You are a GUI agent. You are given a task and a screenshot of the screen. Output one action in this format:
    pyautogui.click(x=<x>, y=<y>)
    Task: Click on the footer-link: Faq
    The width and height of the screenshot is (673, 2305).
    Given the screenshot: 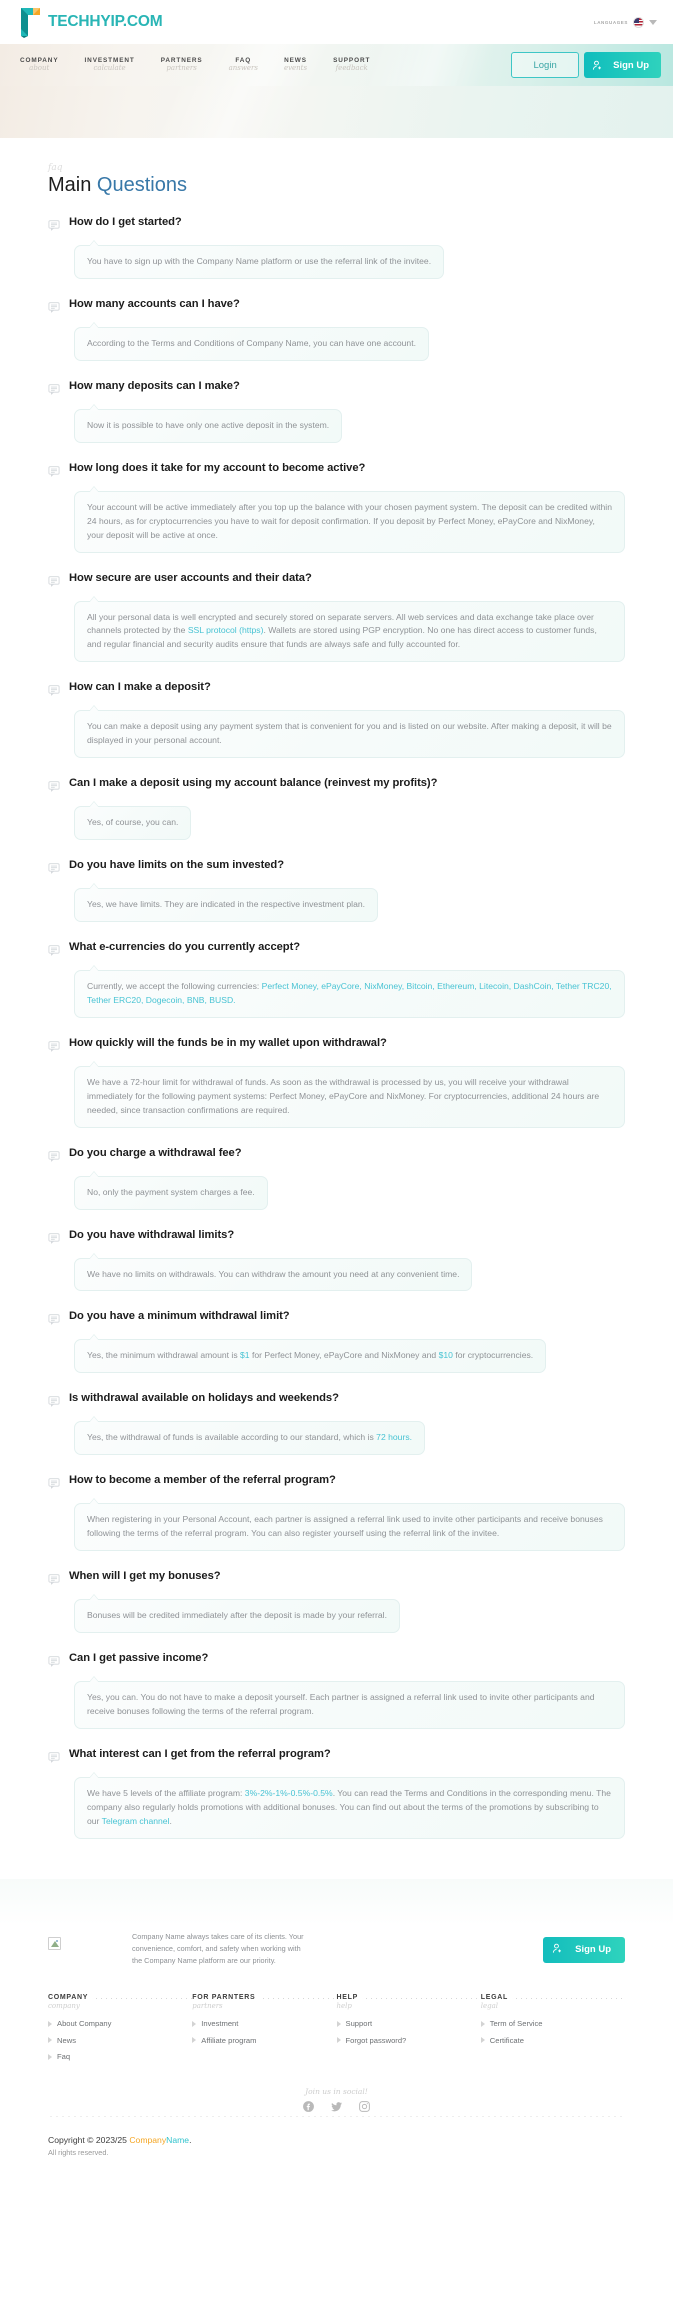 What is the action you would take?
    pyautogui.click(x=120, y=2056)
    